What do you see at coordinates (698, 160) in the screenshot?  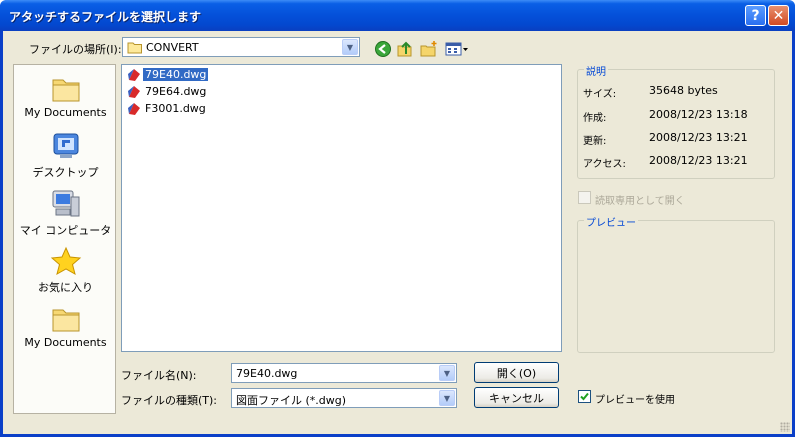 I see `accessed-value: 2008/12/23 13:21` at bounding box center [698, 160].